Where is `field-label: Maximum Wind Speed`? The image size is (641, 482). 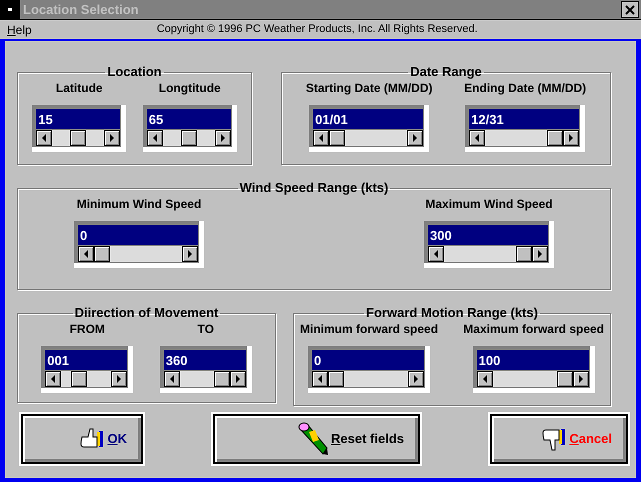
field-label: Maximum Wind Speed is located at coordinates (489, 204).